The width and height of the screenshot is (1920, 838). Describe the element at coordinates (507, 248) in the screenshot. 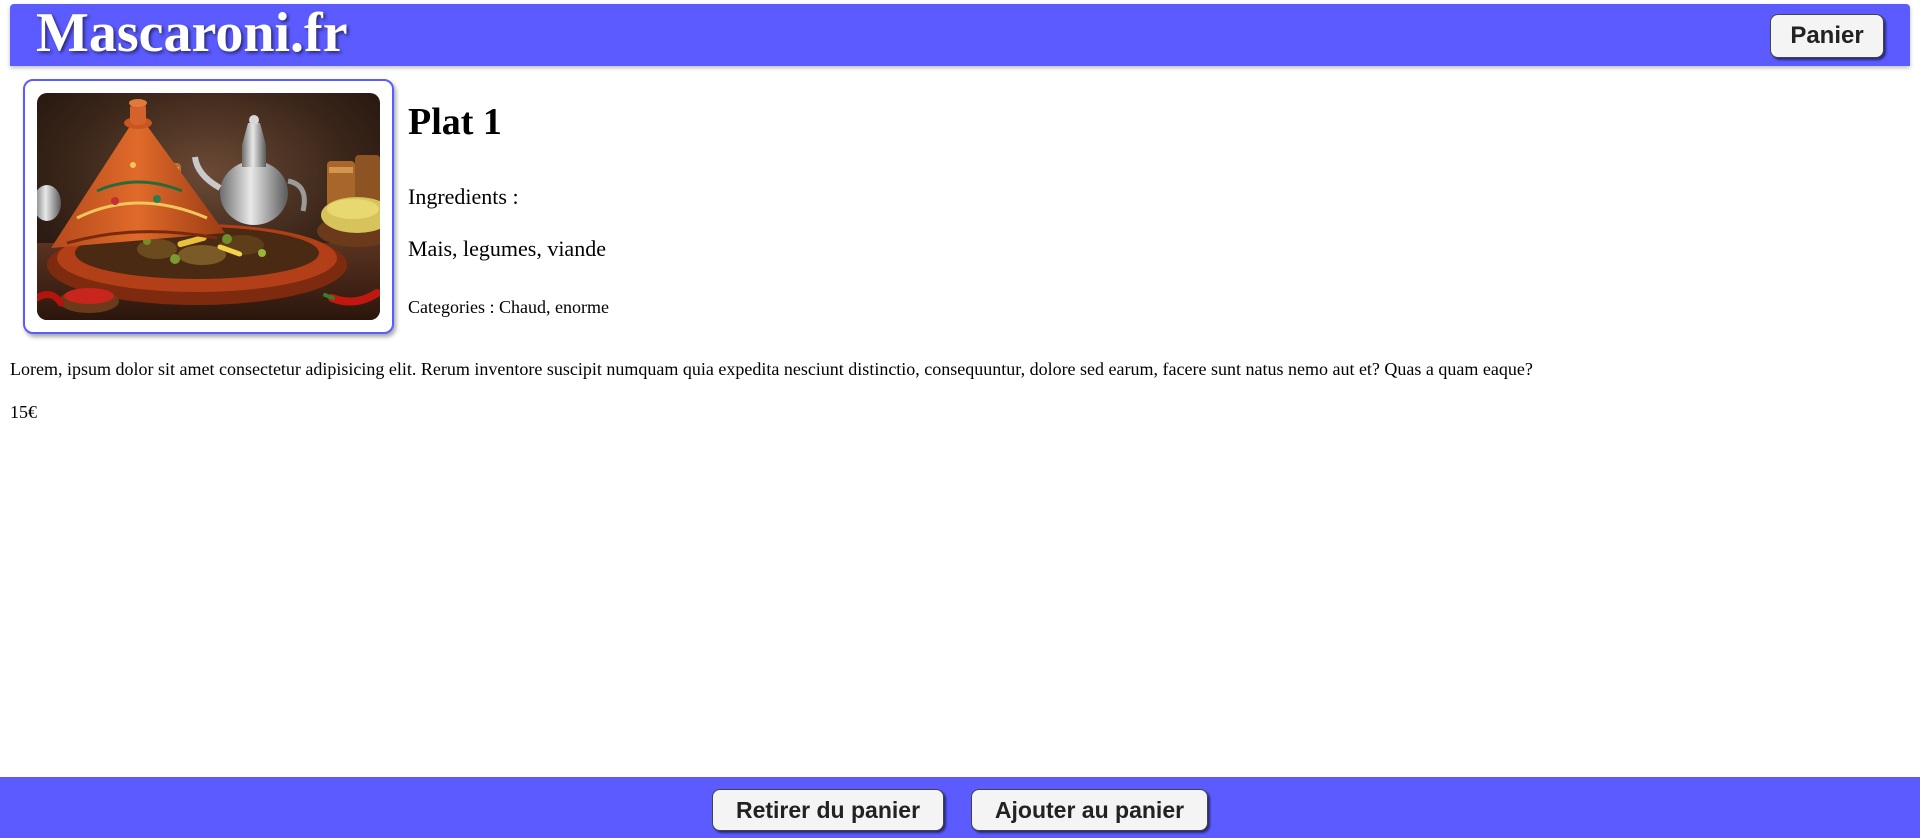

I see `ingredients-list: Mais, legumes, viande` at that location.